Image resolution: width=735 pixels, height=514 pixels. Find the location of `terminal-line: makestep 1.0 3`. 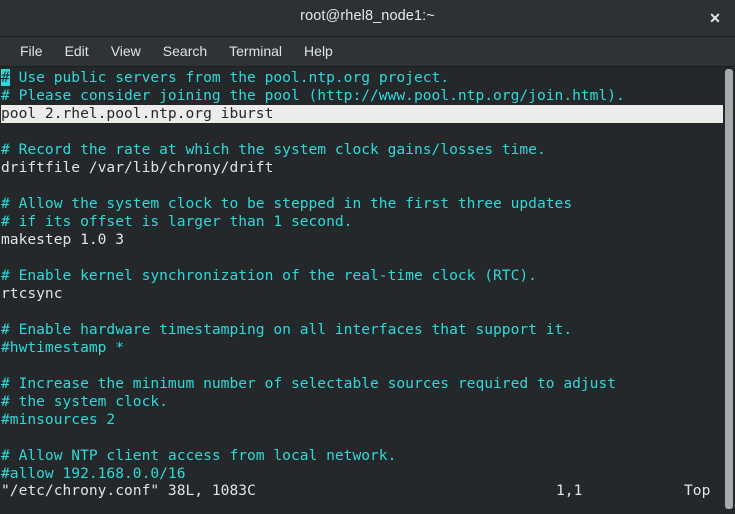

terminal-line: makestep 1.0 3 is located at coordinates (63, 239).